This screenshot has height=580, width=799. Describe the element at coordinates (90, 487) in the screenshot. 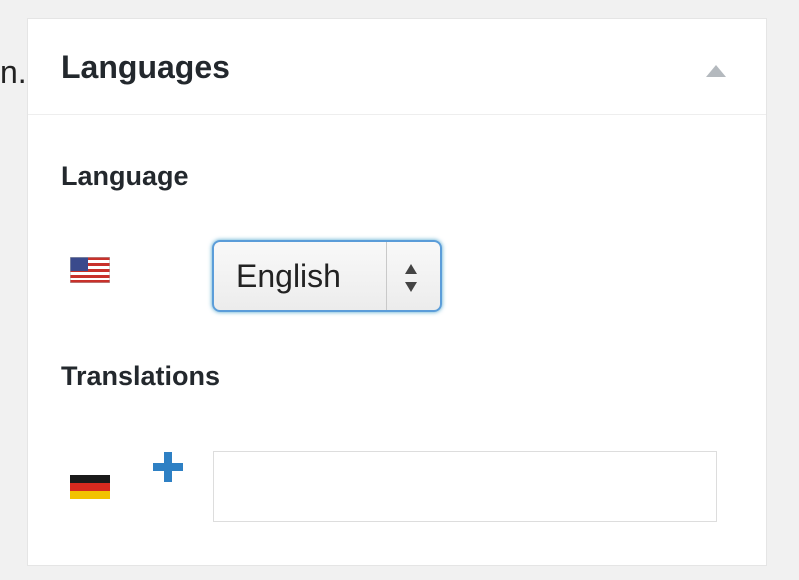

I see `de-flag-icon` at that location.